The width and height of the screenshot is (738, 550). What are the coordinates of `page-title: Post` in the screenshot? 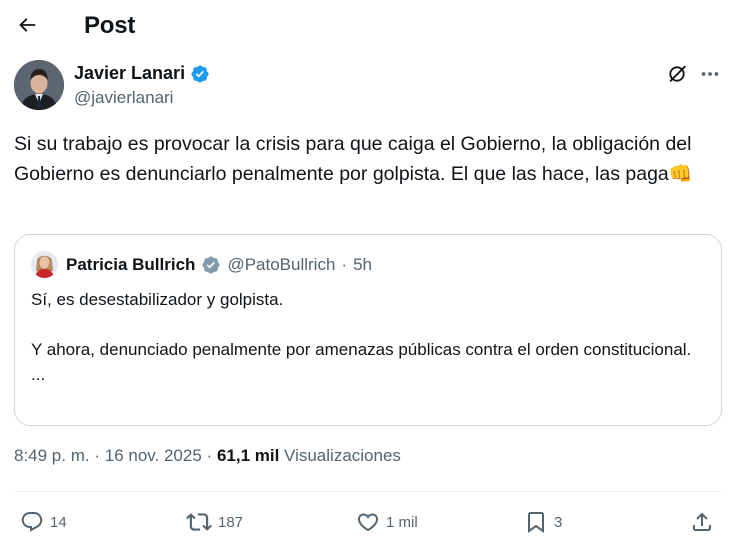 It's located at (110, 25).